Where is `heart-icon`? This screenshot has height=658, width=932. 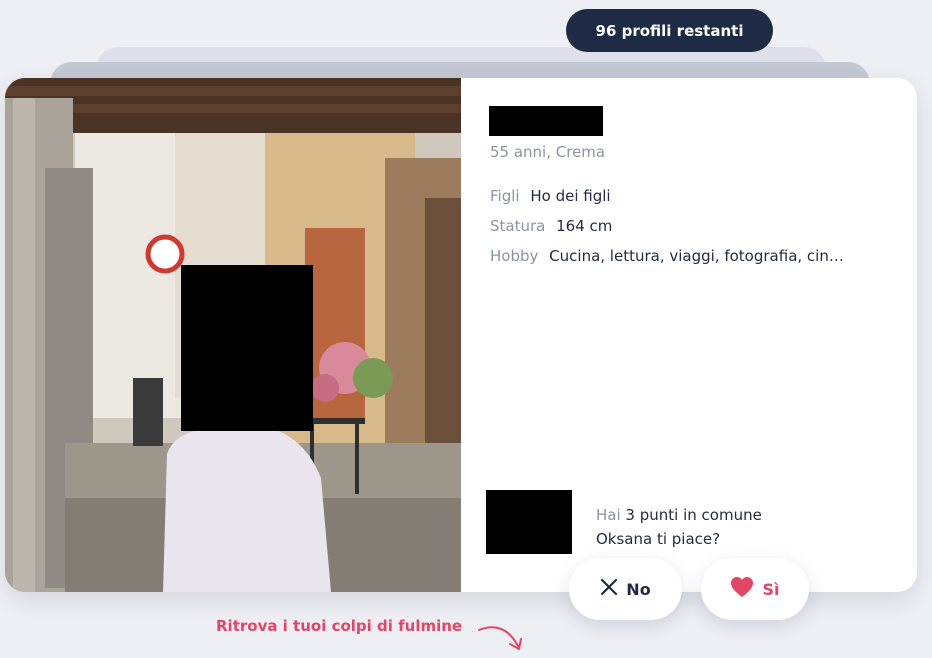 heart-icon is located at coordinates (742, 589).